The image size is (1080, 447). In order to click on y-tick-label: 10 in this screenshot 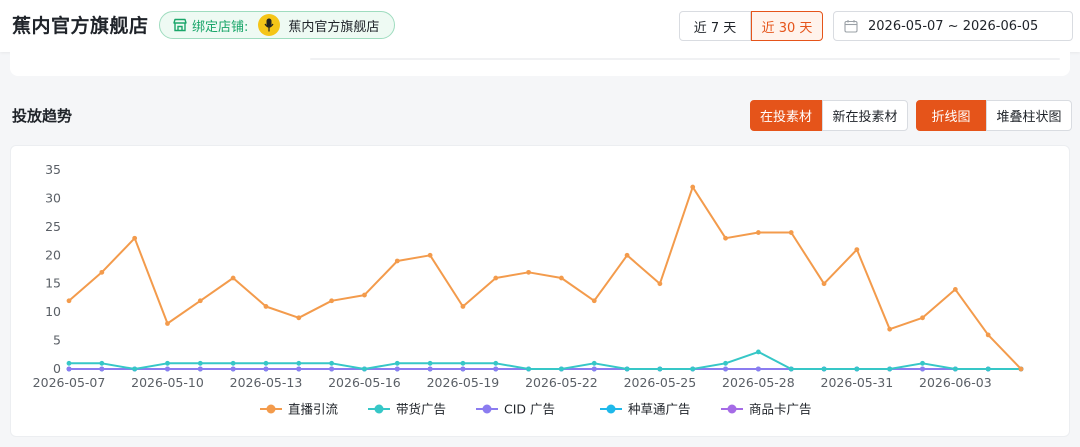, I will do `click(53, 311)`.